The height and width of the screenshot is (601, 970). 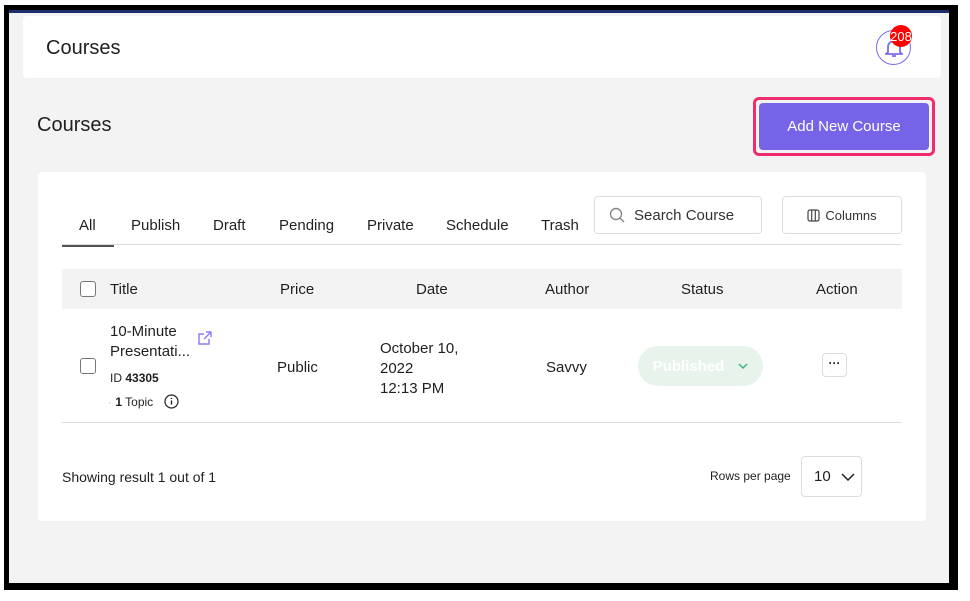 I want to click on rows-per-page-label: Rows per page, so click(x=750, y=476).